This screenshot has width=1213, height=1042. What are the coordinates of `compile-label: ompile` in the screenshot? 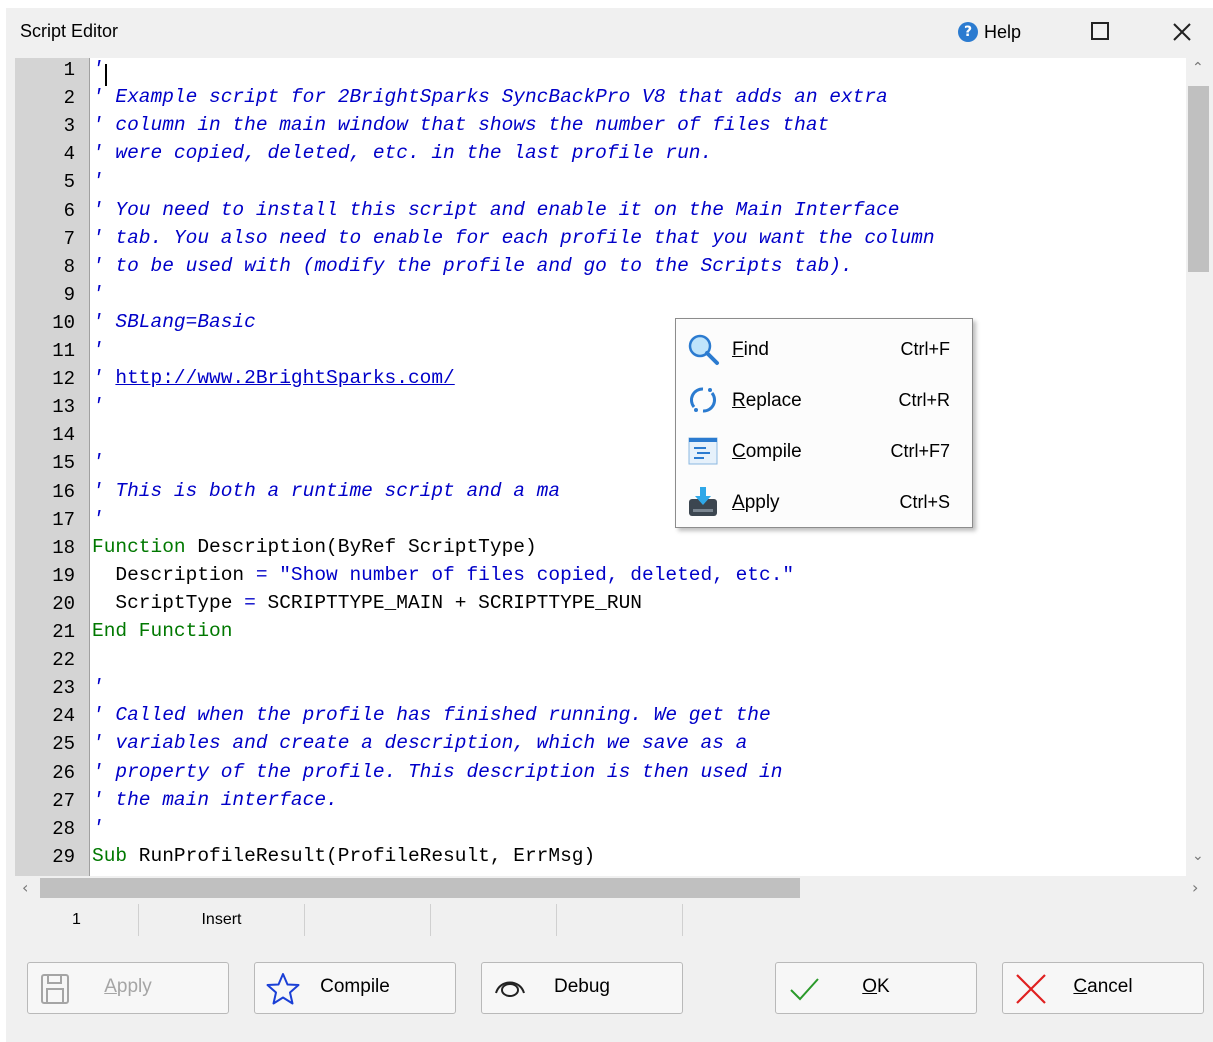 It's located at (773, 451).